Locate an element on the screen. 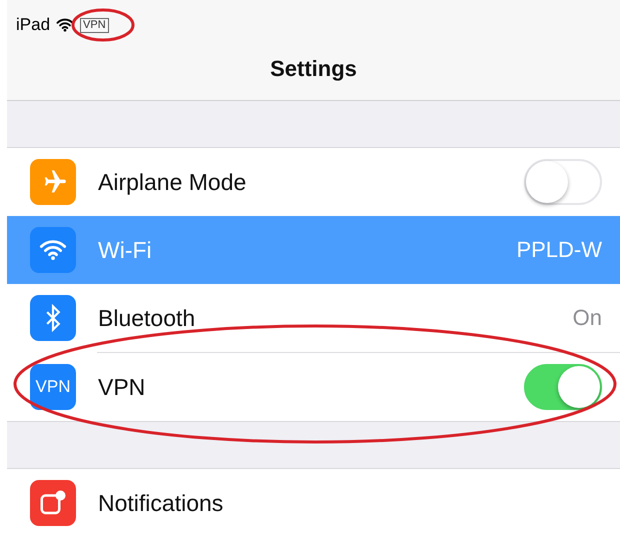 This screenshot has width=620, height=535. bluetooth-icon is located at coordinates (53, 318).